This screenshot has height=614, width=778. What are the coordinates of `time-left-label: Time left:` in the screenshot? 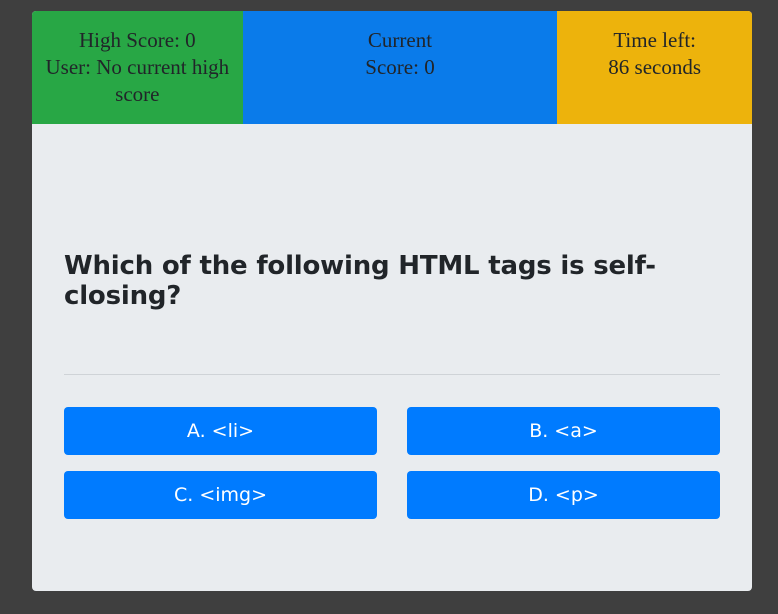 It's located at (654, 40).